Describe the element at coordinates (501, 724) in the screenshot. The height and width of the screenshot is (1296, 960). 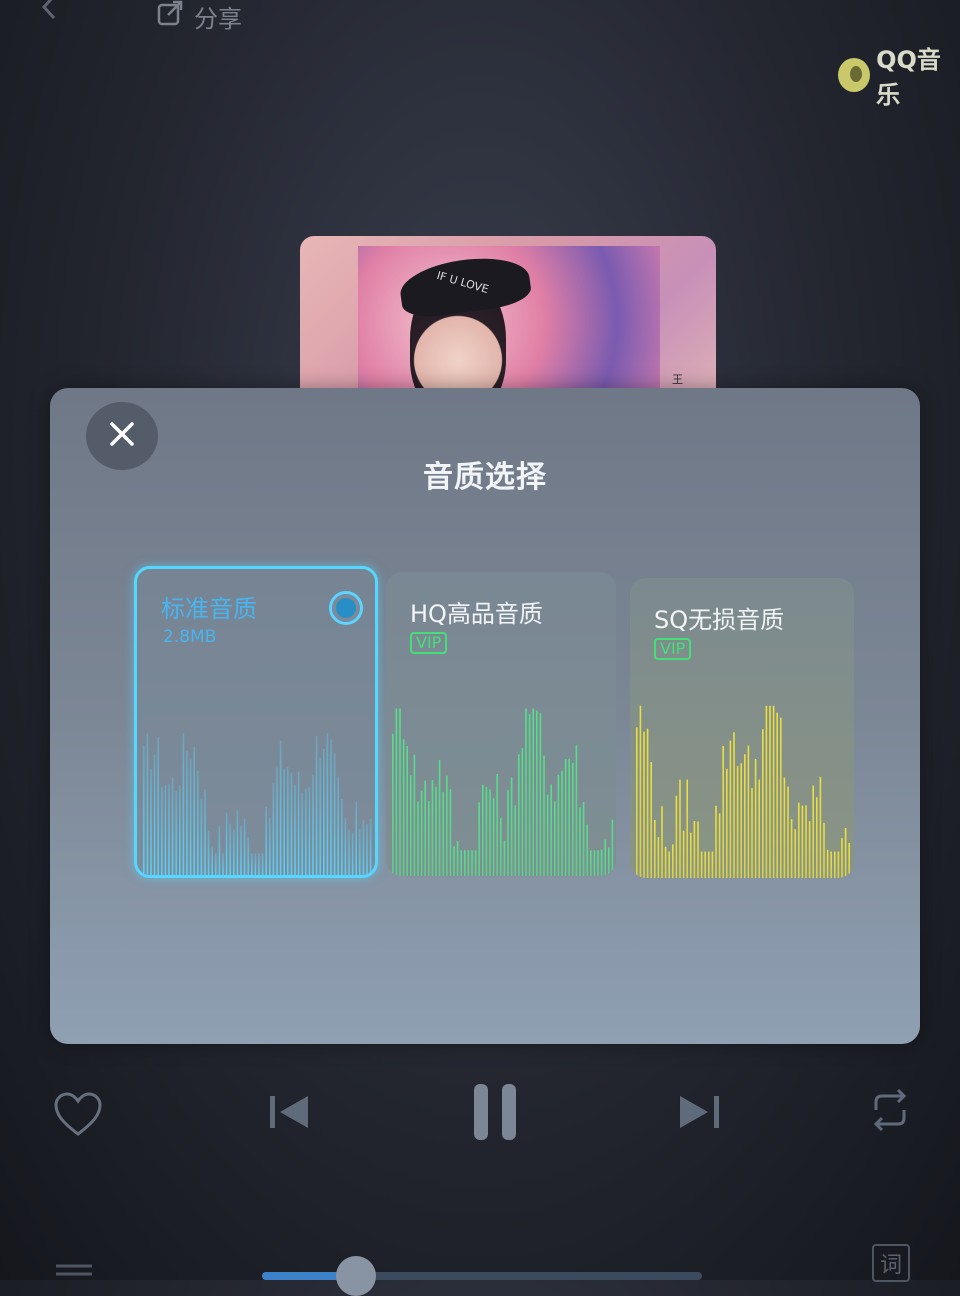
I see `quality-option-hq: HQ高品音质 VIP` at that location.